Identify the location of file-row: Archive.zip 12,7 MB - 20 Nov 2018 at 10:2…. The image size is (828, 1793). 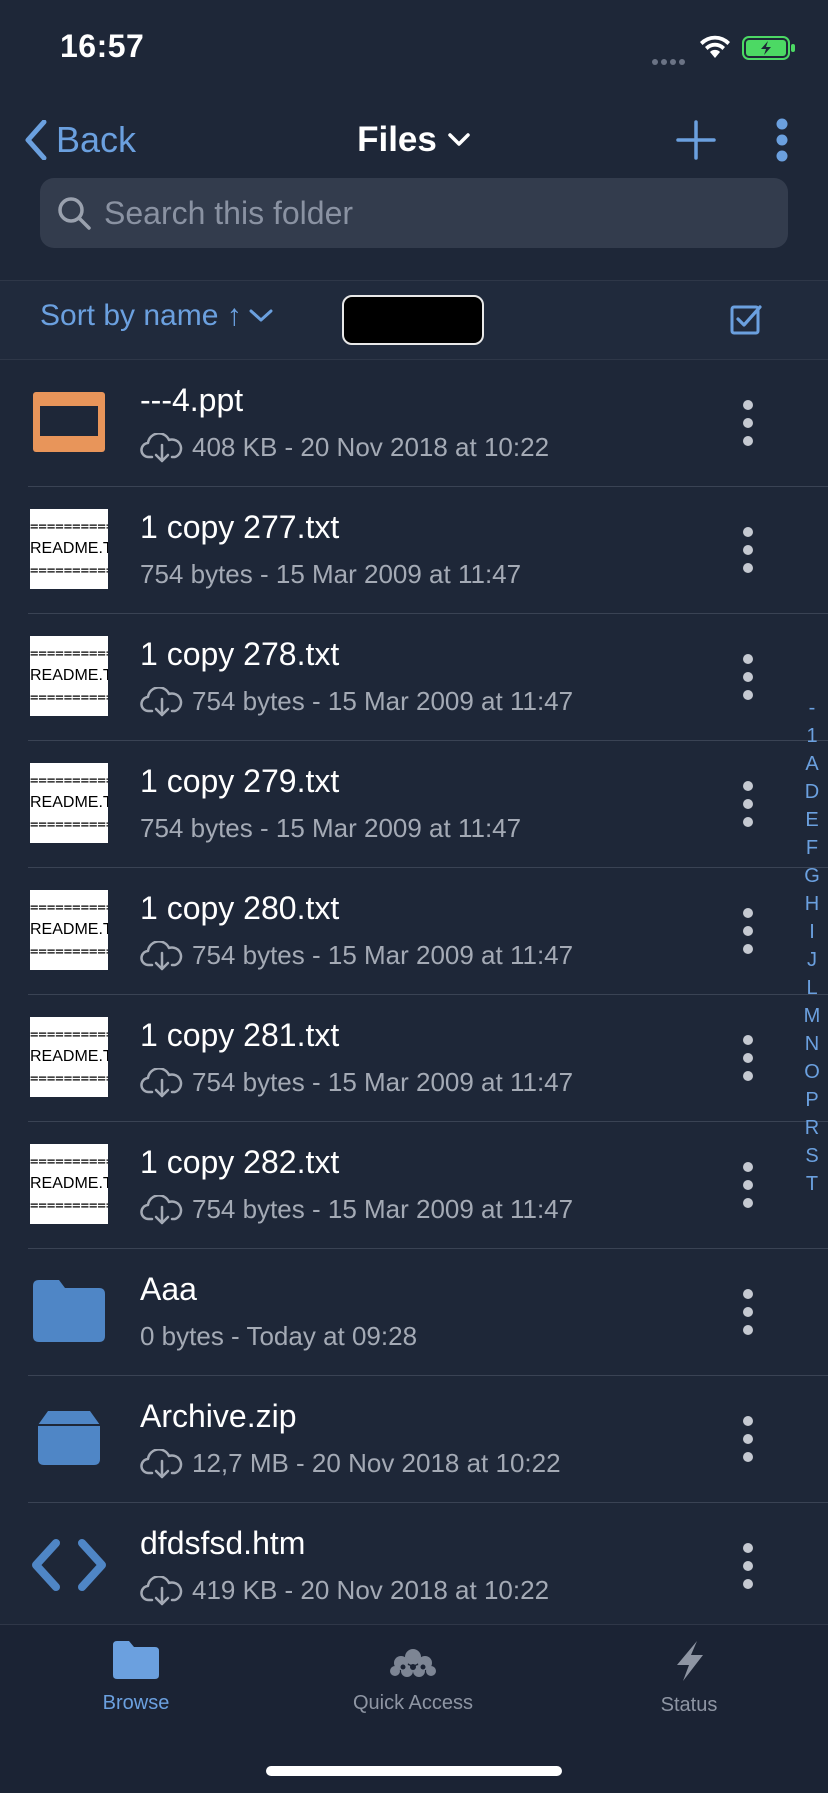
(428, 1439).